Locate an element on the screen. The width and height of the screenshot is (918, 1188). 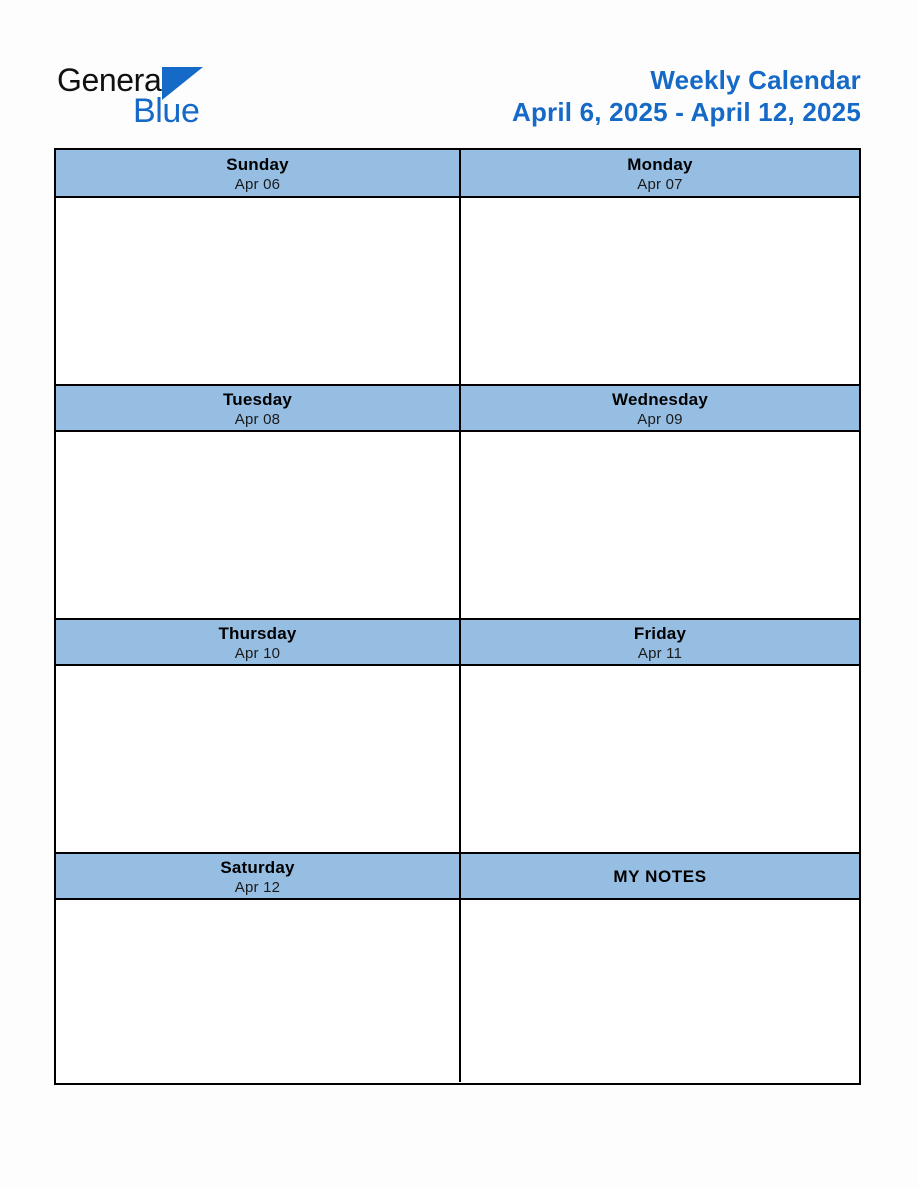
calendar-header-row: Thursday Apr 10 Friday Apr 11 is located at coordinates (457, 642).